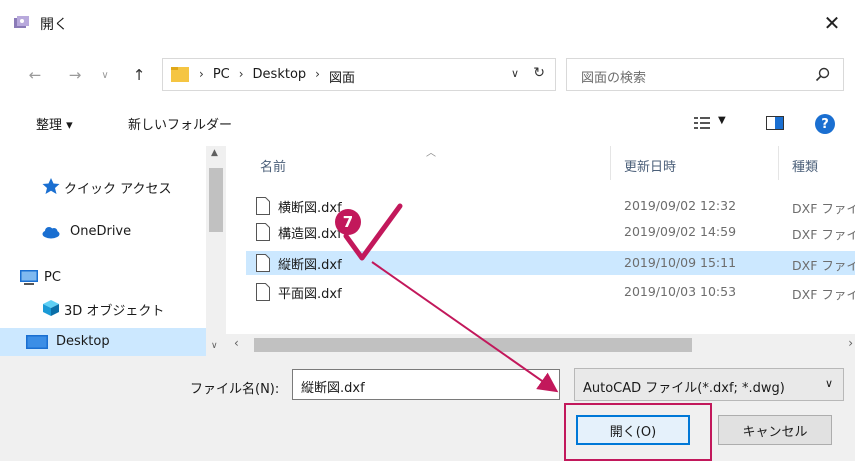 The image size is (855, 461). I want to click on address-dropdown-icon: ∨, so click(515, 73).